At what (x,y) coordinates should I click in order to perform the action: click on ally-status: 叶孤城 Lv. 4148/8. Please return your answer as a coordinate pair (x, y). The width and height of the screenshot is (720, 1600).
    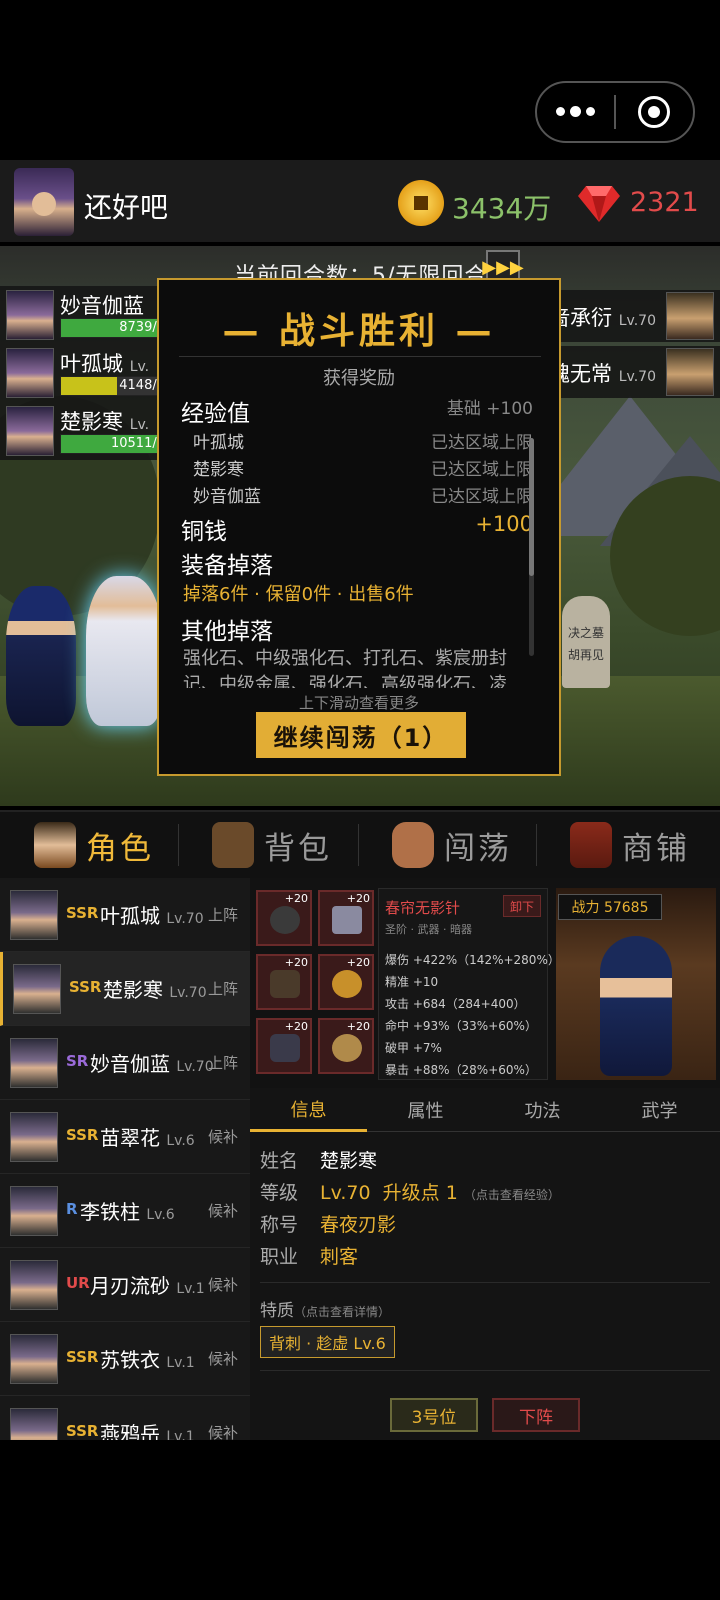
    Looking at the image, I should click on (85, 373).